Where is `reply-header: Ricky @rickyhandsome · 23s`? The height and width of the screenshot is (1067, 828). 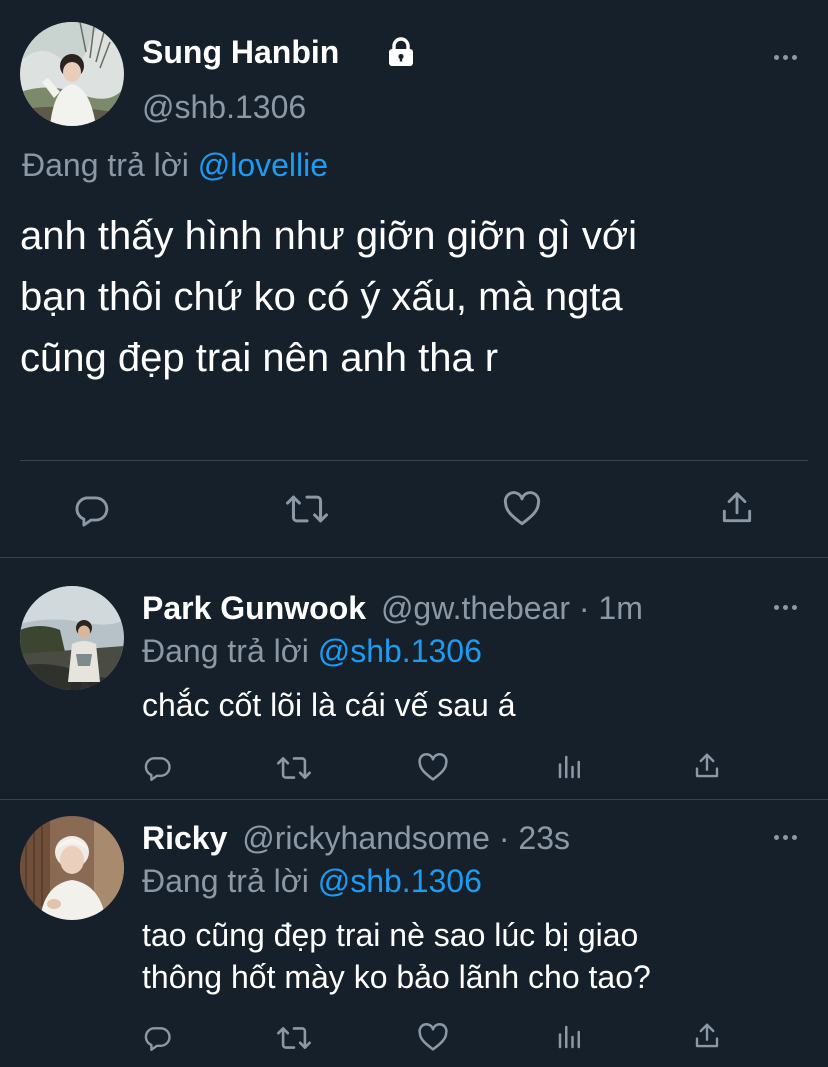
reply-header: Ricky @rickyhandsome · 23s is located at coordinates (356, 838).